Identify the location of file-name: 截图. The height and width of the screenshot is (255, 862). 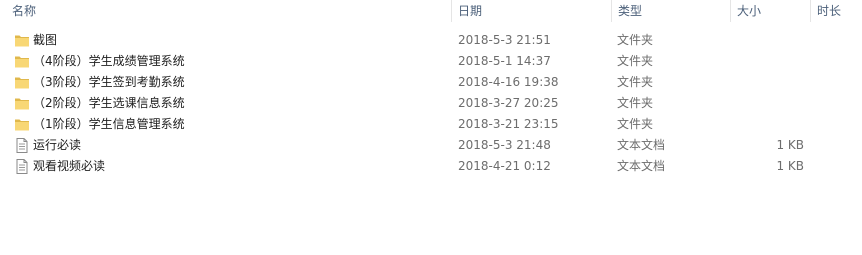
(45, 40).